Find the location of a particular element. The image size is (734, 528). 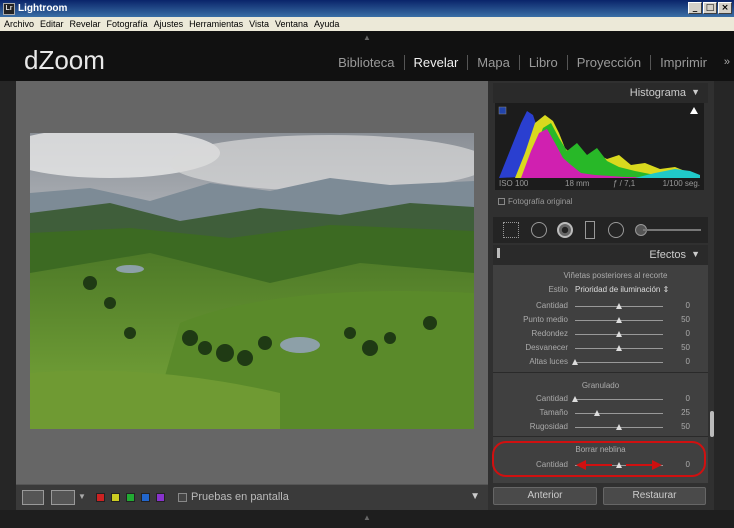

module-libro: Libro is located at coordinates (542, 62).